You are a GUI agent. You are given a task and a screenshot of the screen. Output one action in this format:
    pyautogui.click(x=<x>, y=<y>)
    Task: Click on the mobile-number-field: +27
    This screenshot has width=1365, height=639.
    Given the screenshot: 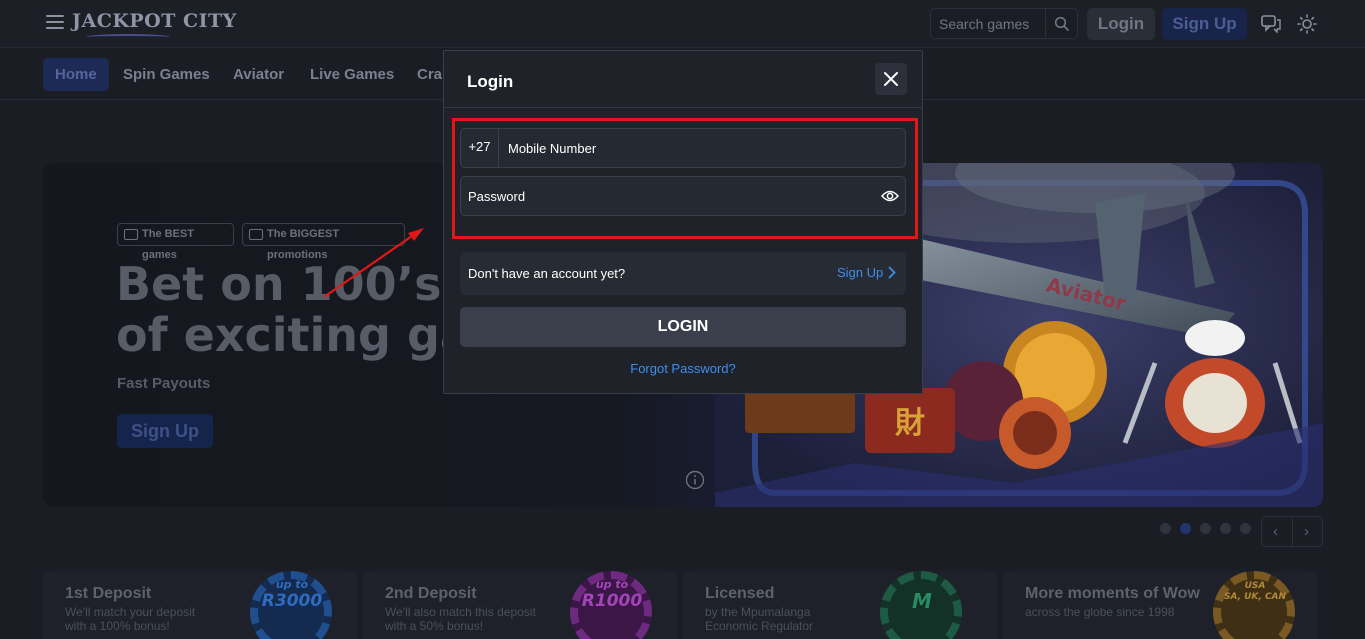 What is the action you would take?
    pyautogui.click(x=683, y=148)
    